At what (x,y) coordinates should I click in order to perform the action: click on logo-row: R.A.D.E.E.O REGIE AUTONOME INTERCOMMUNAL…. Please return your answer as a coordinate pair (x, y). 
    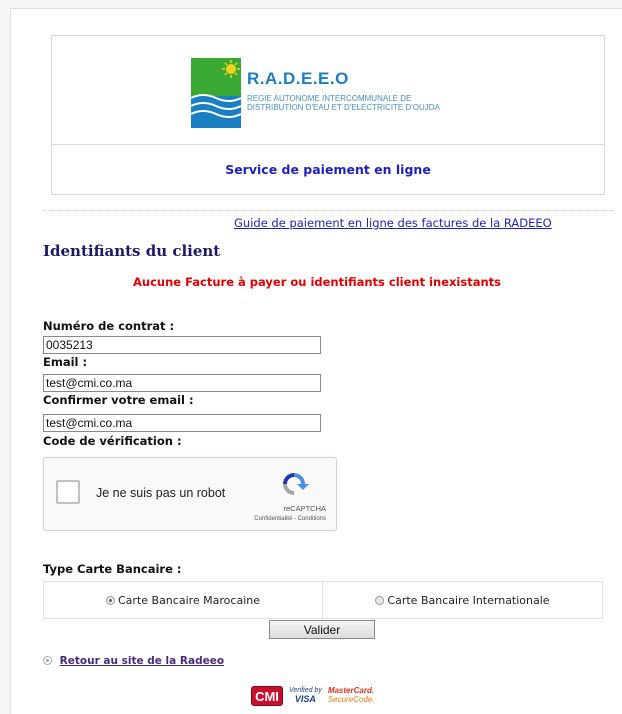
    Looking at the image, I should click on (328, 90).